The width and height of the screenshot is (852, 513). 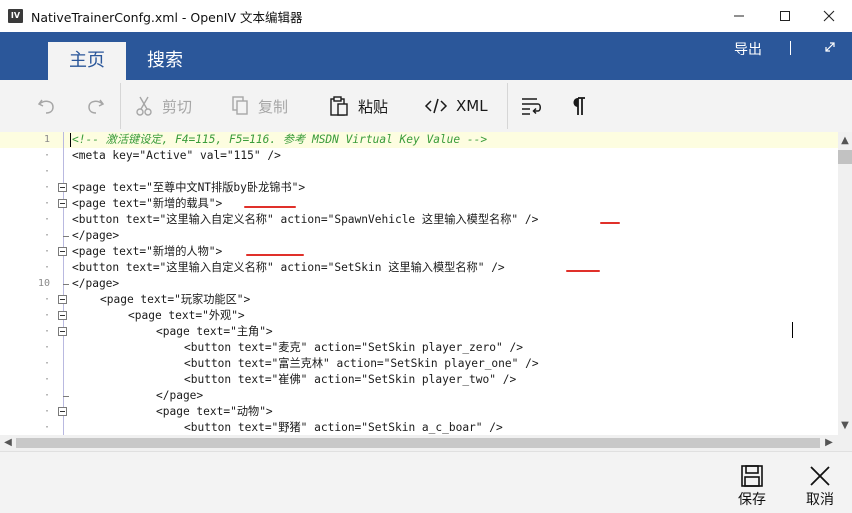 I want to click on scissors-icon, so click(x=144, y=106).